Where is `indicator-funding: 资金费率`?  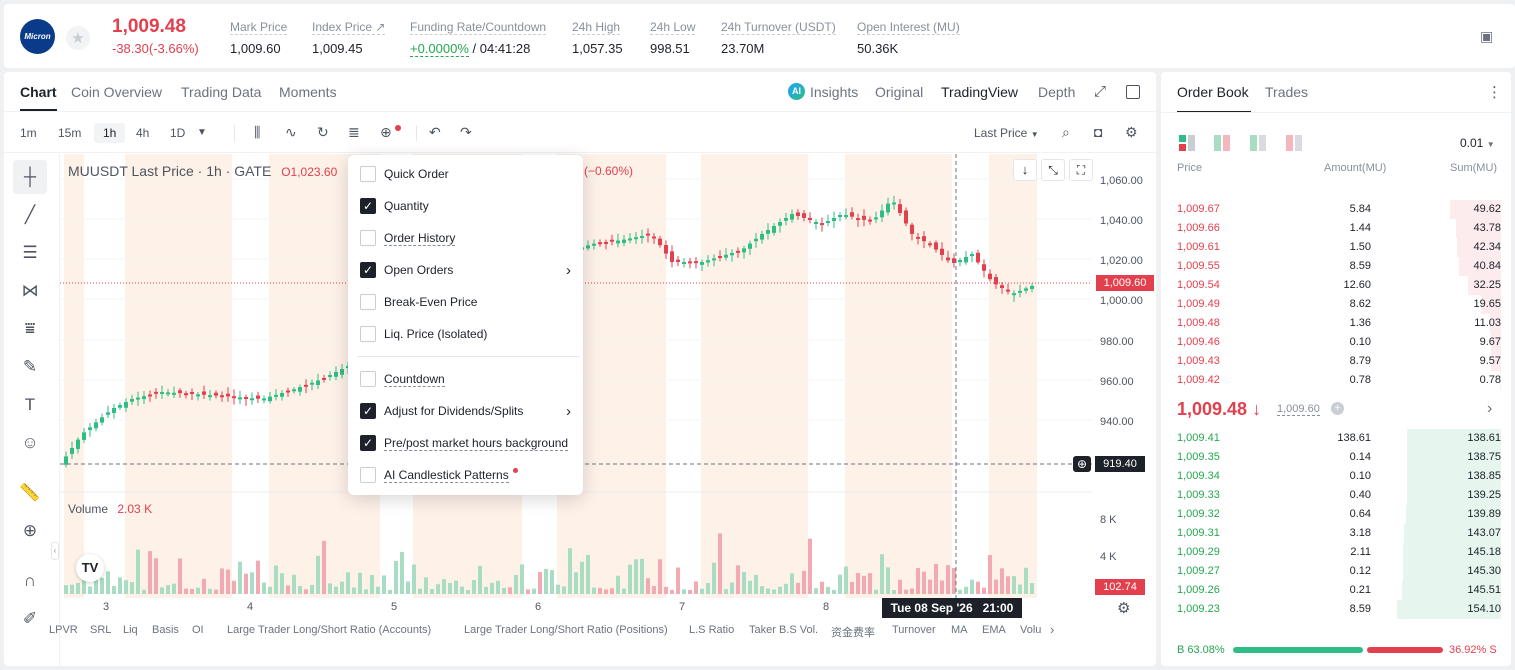 indicator-funding: 资金费率 is located at coordinates (853, 632).